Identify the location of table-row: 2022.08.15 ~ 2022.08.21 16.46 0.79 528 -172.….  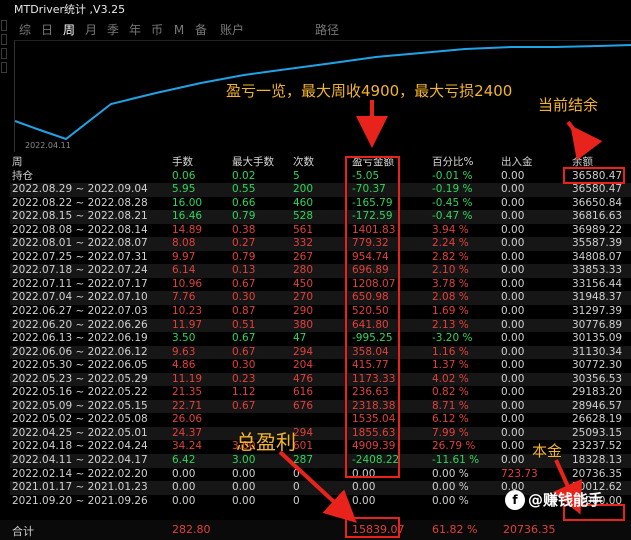
(320, 217).